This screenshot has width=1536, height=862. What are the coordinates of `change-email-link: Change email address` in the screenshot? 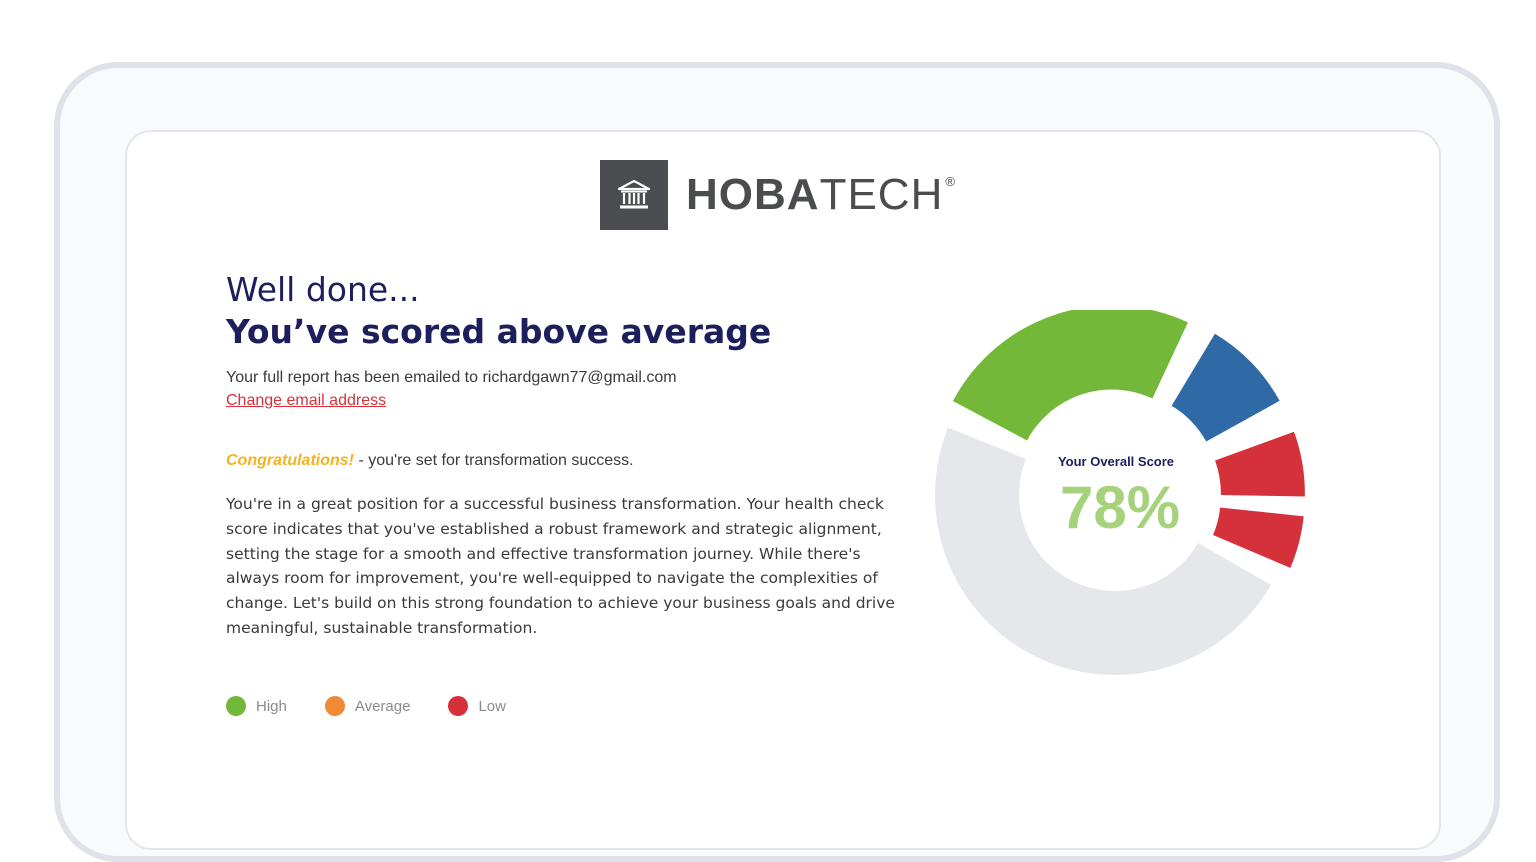 It's located at (306, 401).